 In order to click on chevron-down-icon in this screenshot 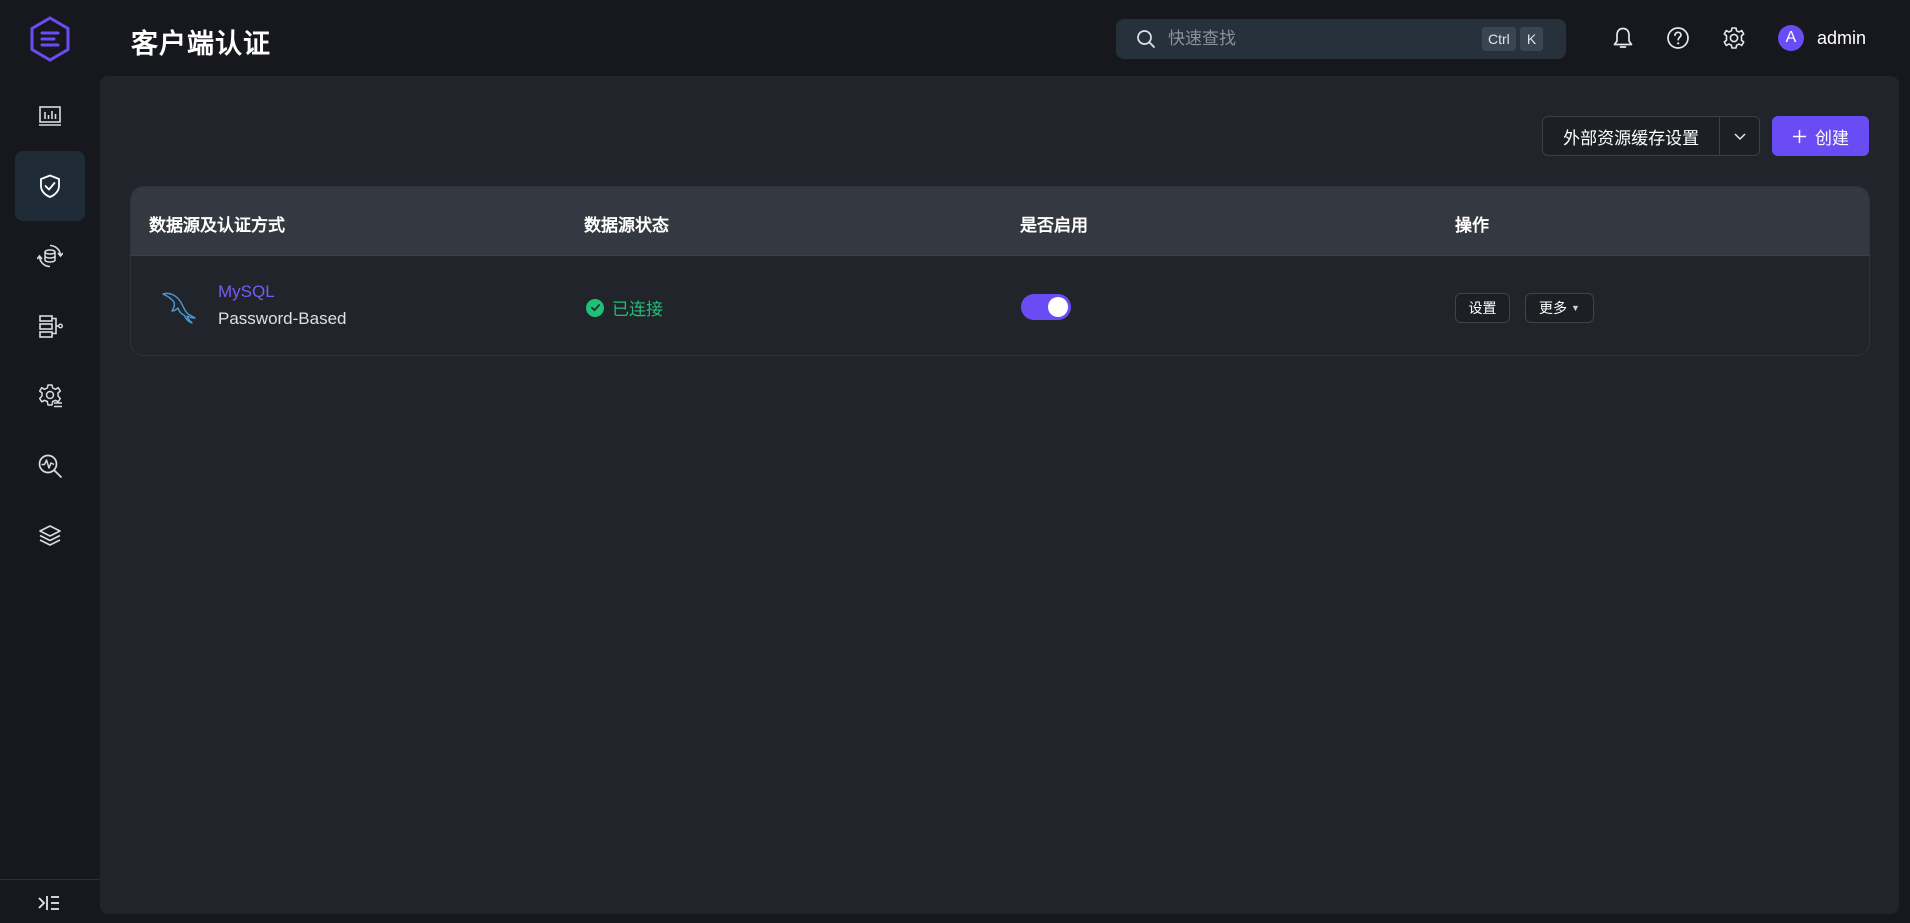, I will do `click(1740, 137)`.